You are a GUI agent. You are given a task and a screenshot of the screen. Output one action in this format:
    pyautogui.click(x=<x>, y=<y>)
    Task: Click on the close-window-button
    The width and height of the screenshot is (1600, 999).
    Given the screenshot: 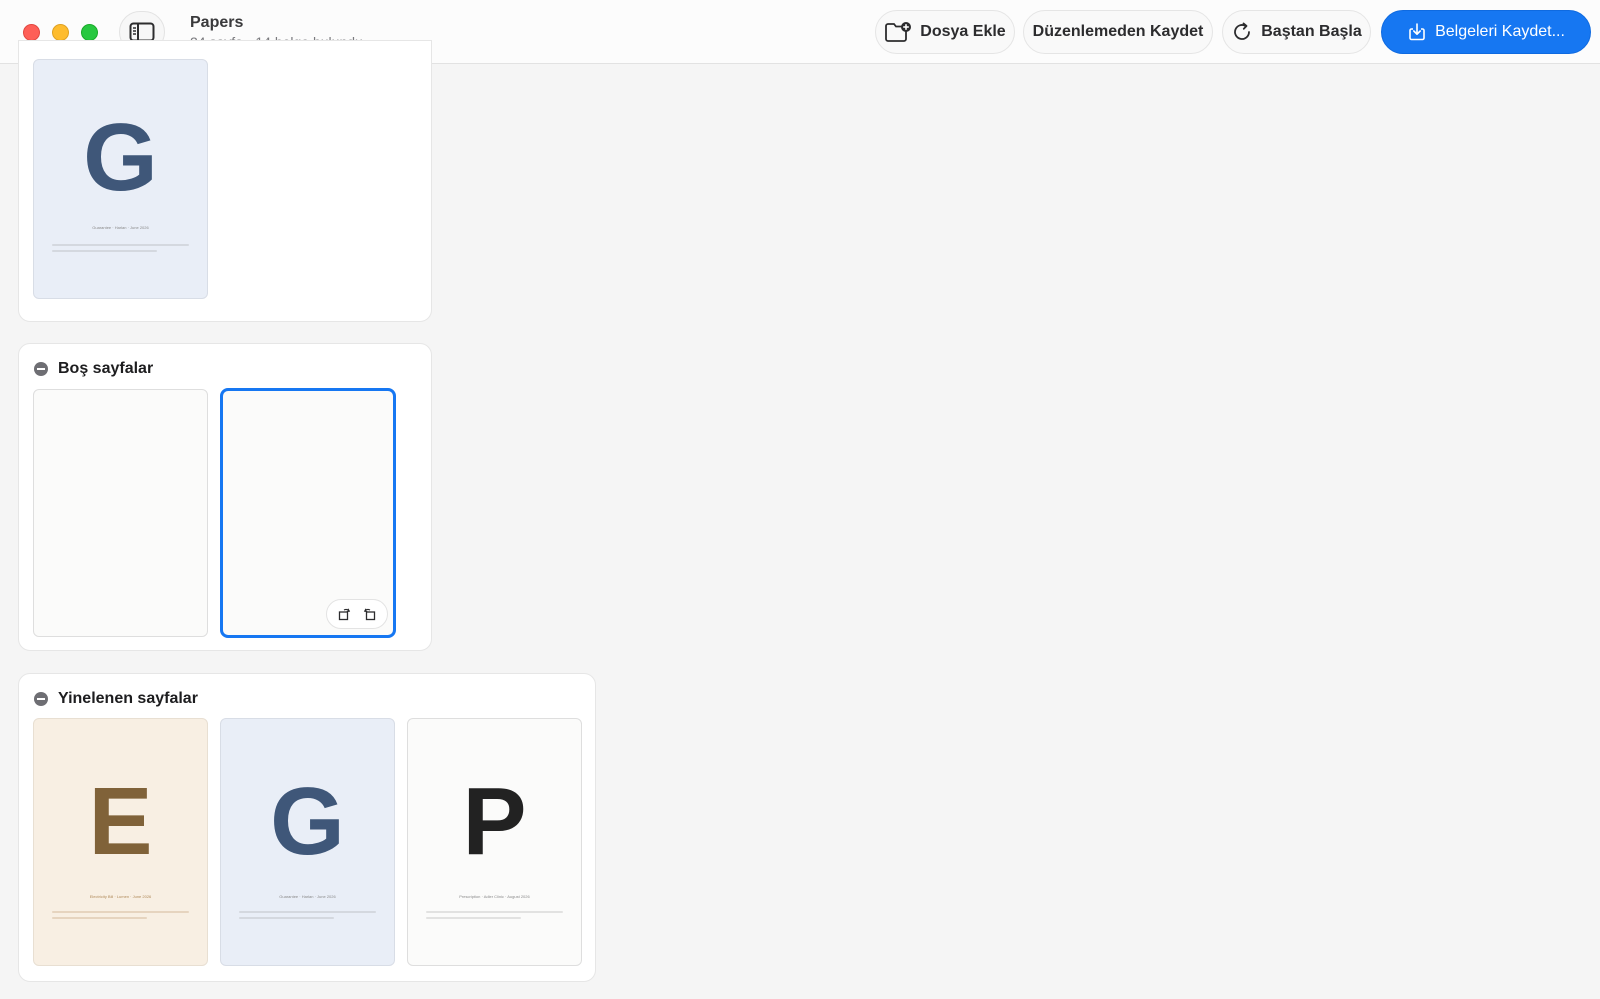 What is the action you would take?
    pyautogui.click(x=31, y=32)
    